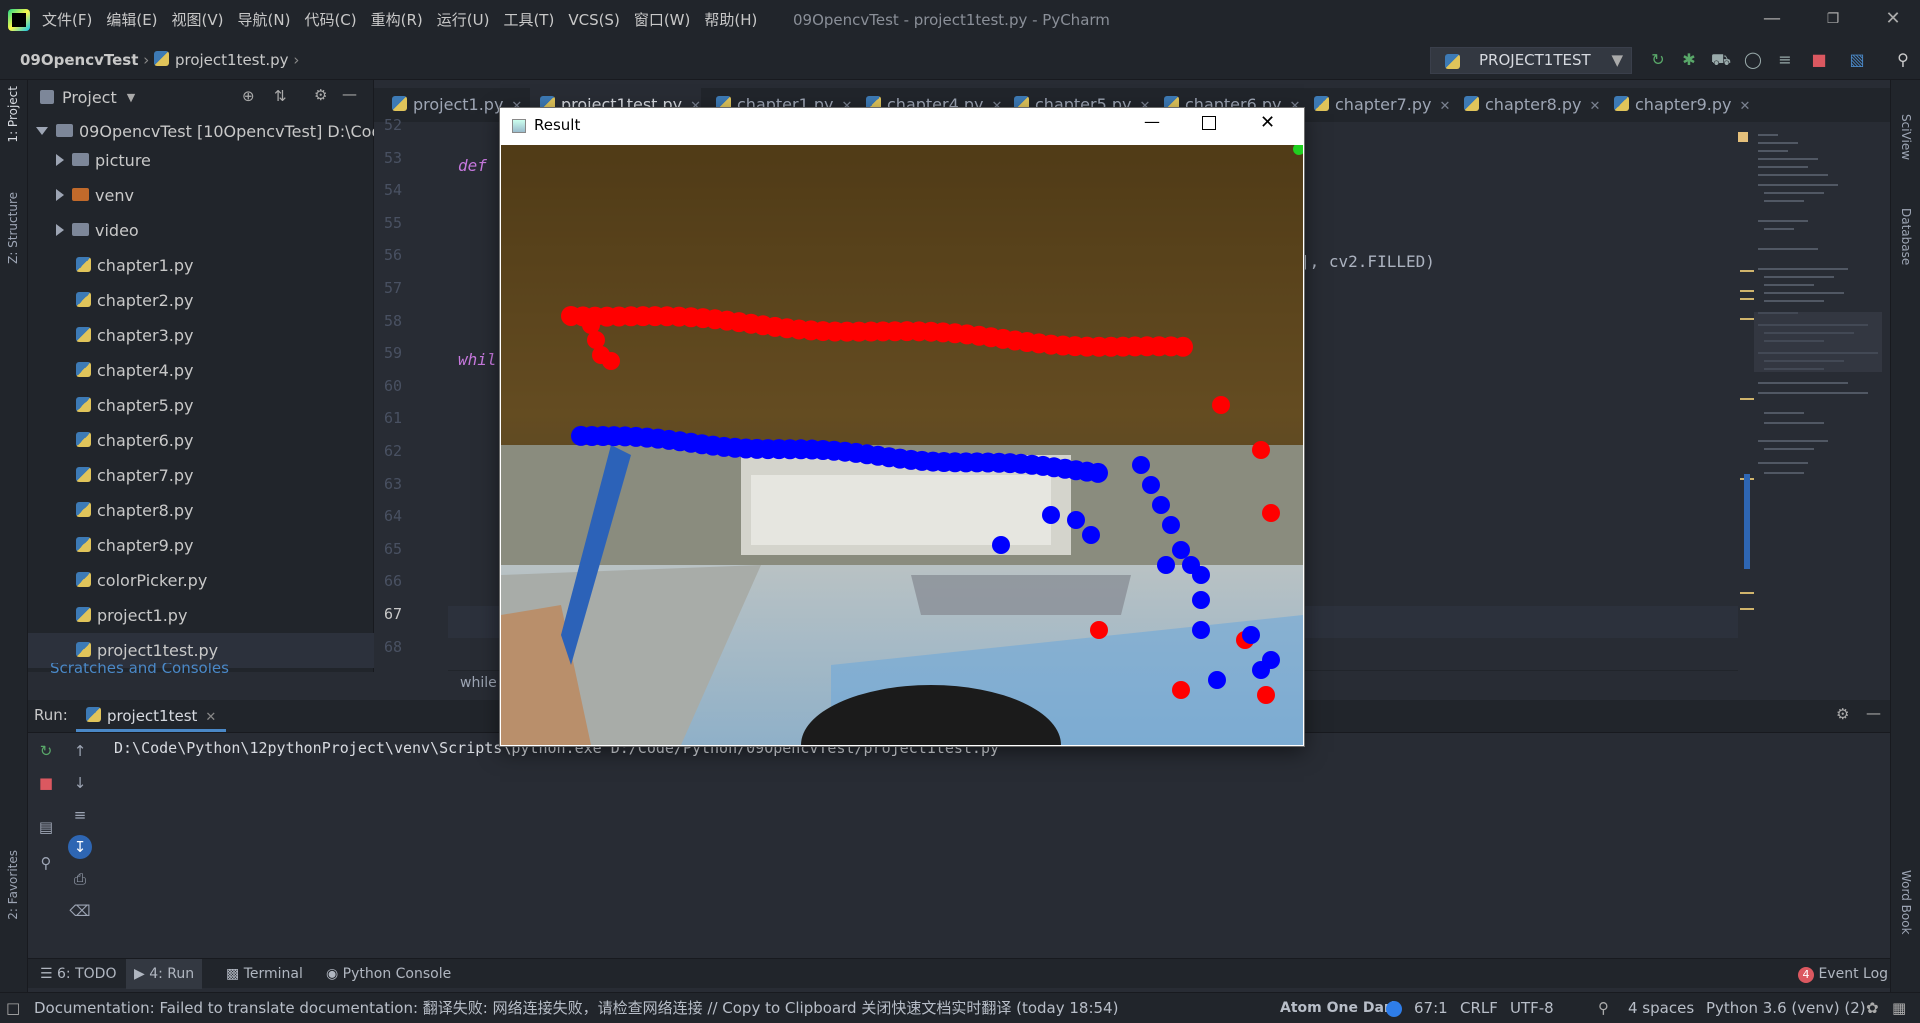  I want to click on chevron-down-icon: ▼, so click(131, 97).